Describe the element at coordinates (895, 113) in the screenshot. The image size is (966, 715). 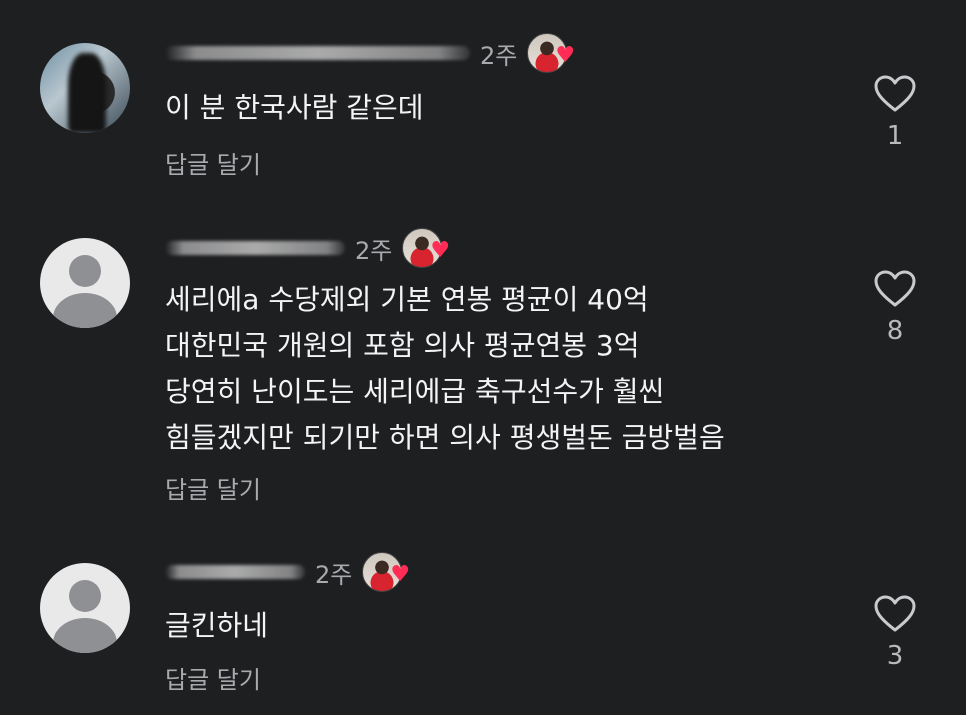
I see `like-button: 1` at that location.